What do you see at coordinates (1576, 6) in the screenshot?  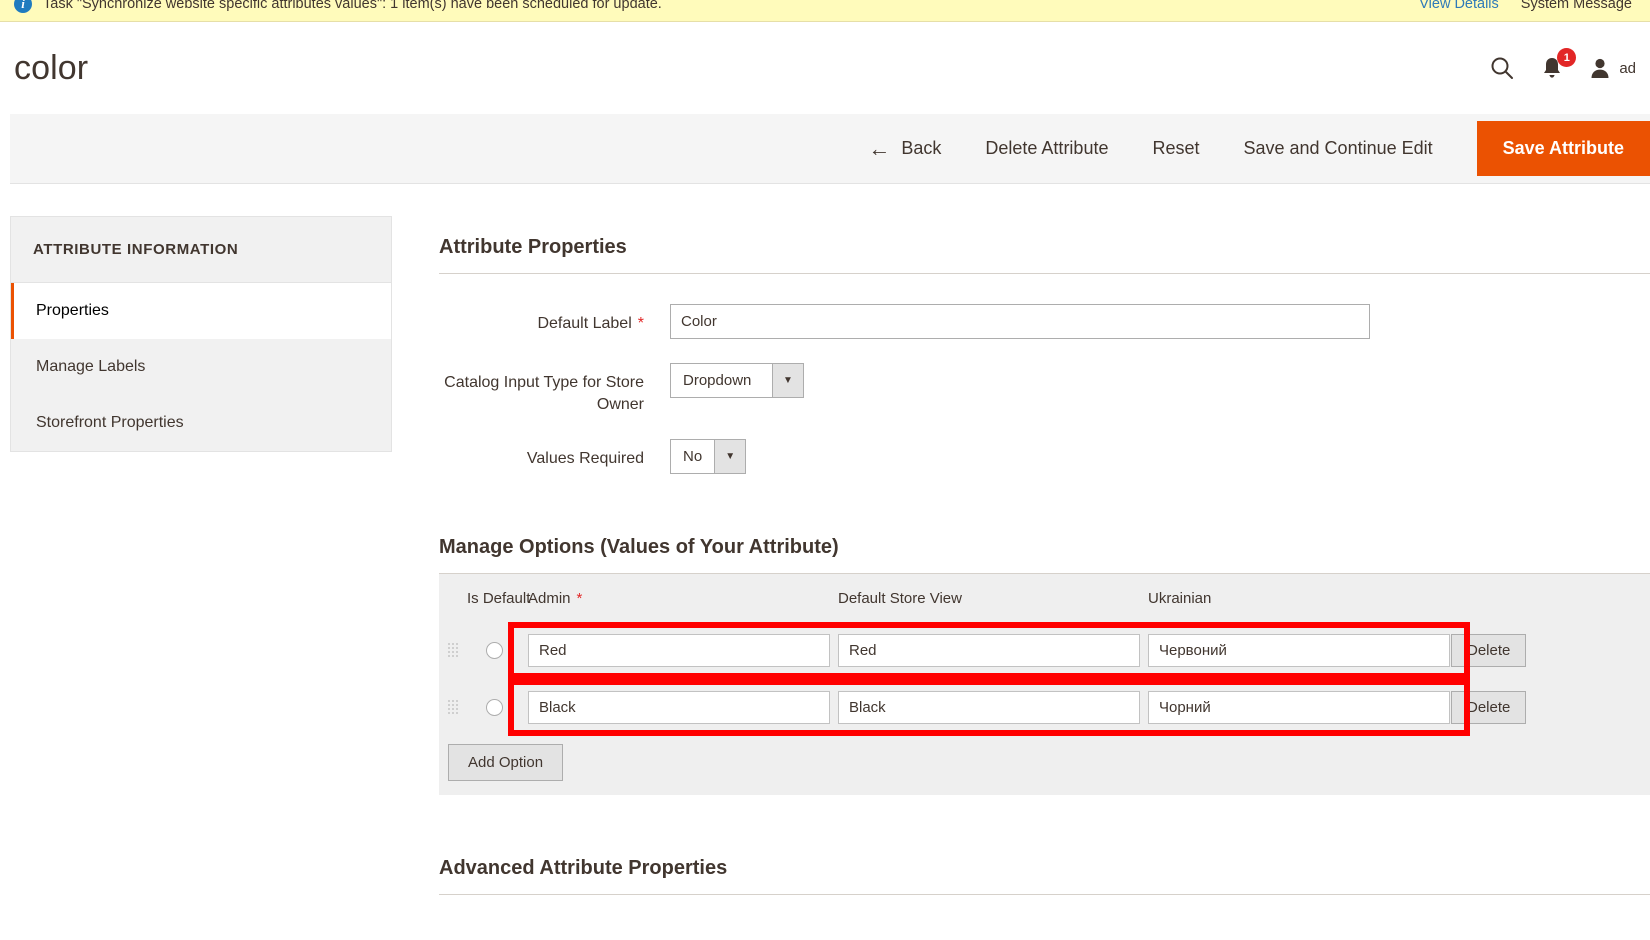 I see `system-message-label: System Message` at bounding box center [1576, 6].